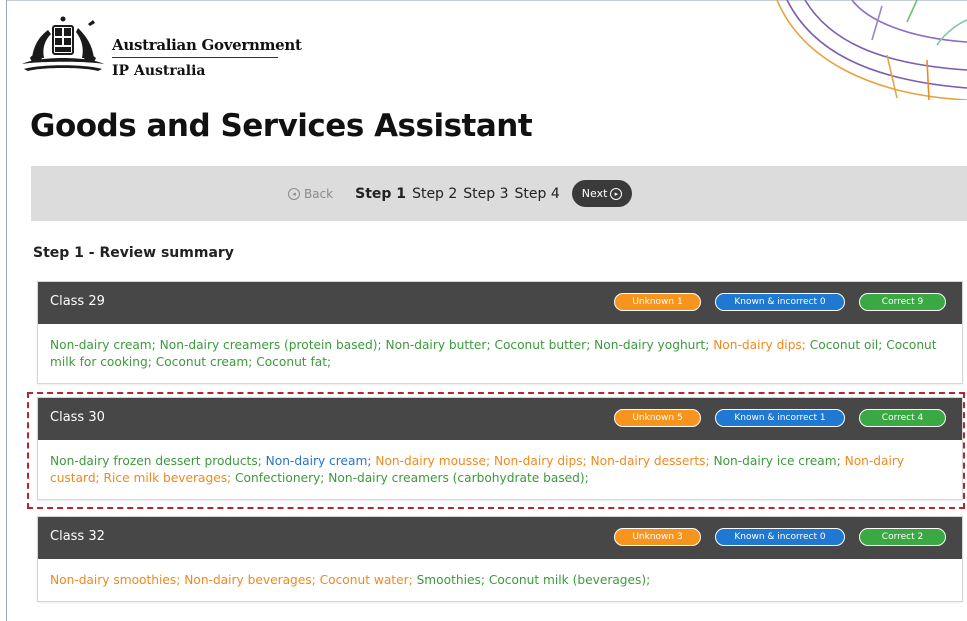  What do you see at coordinates (380, 194) in the screenshot?
I see `step-1-link: Step 1` at bounding box center [380, 194].